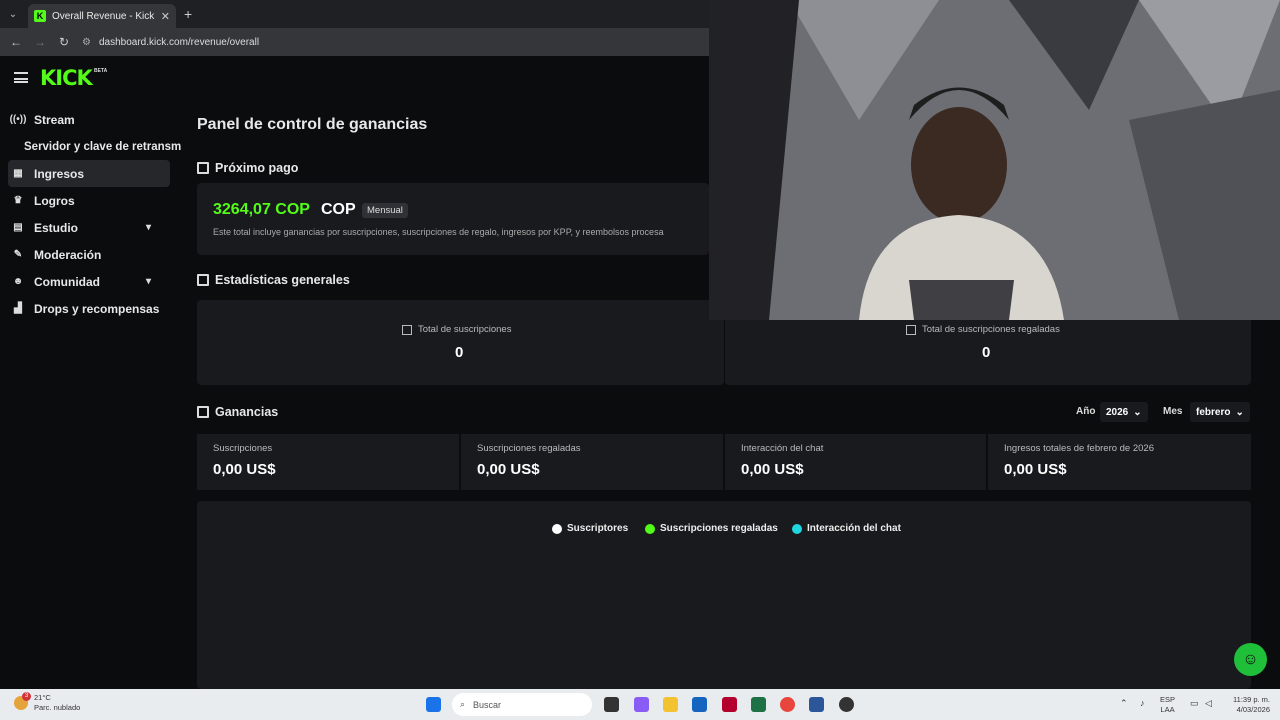 Image resolution: width=1280 pixels, height=720 pixels. What do you see at coordinates (487, 704) in the screenshot?
I see `search-placeholder: Buscar` at bounding box center [487, 704].